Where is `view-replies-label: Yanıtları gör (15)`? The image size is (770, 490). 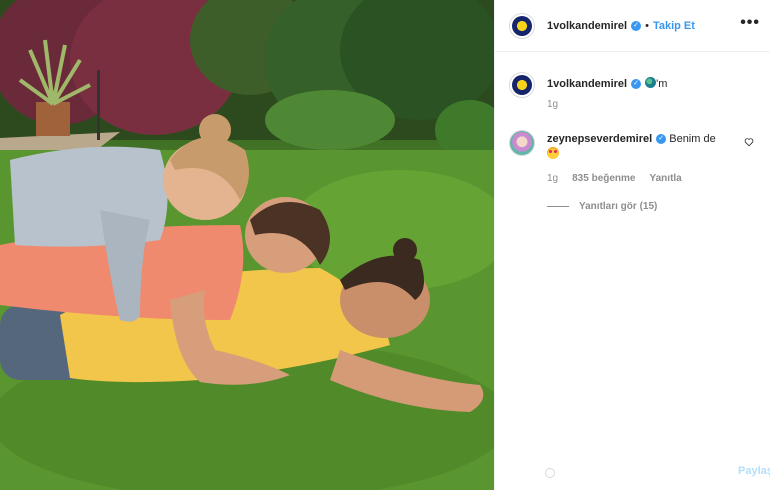 view-replies-label: Yanıtları gör (15) is located at coordinates (618, 206).